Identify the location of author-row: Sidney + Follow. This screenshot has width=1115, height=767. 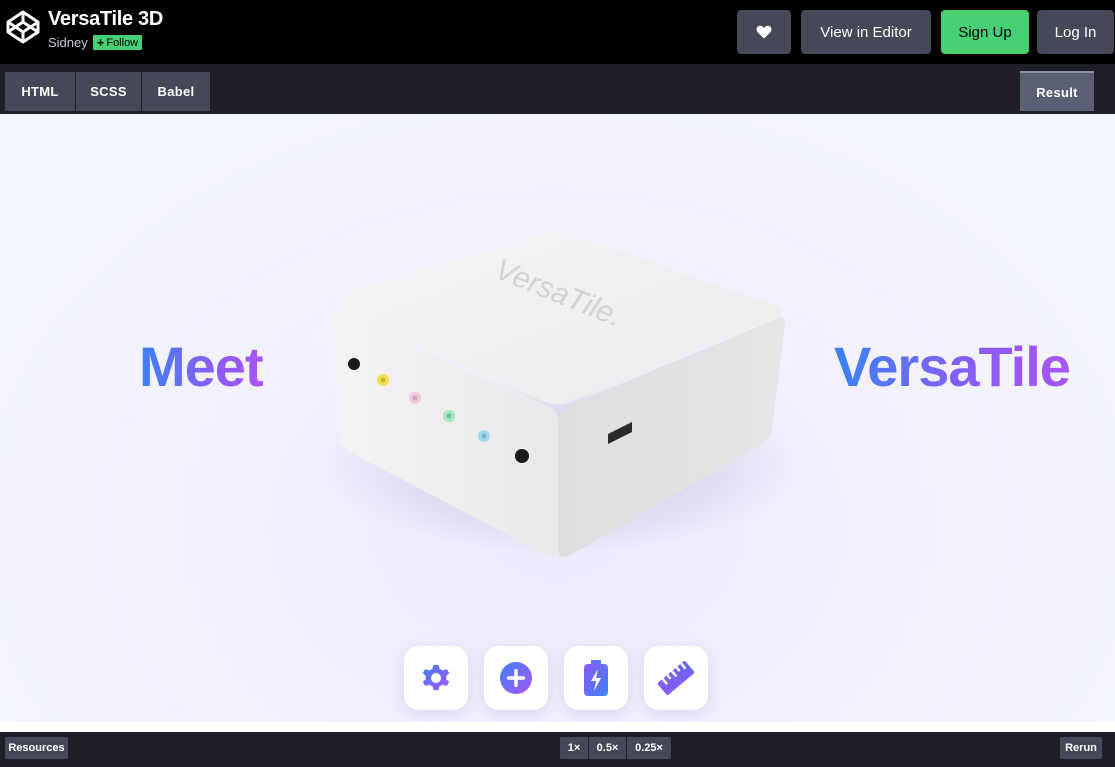
(95, 42).